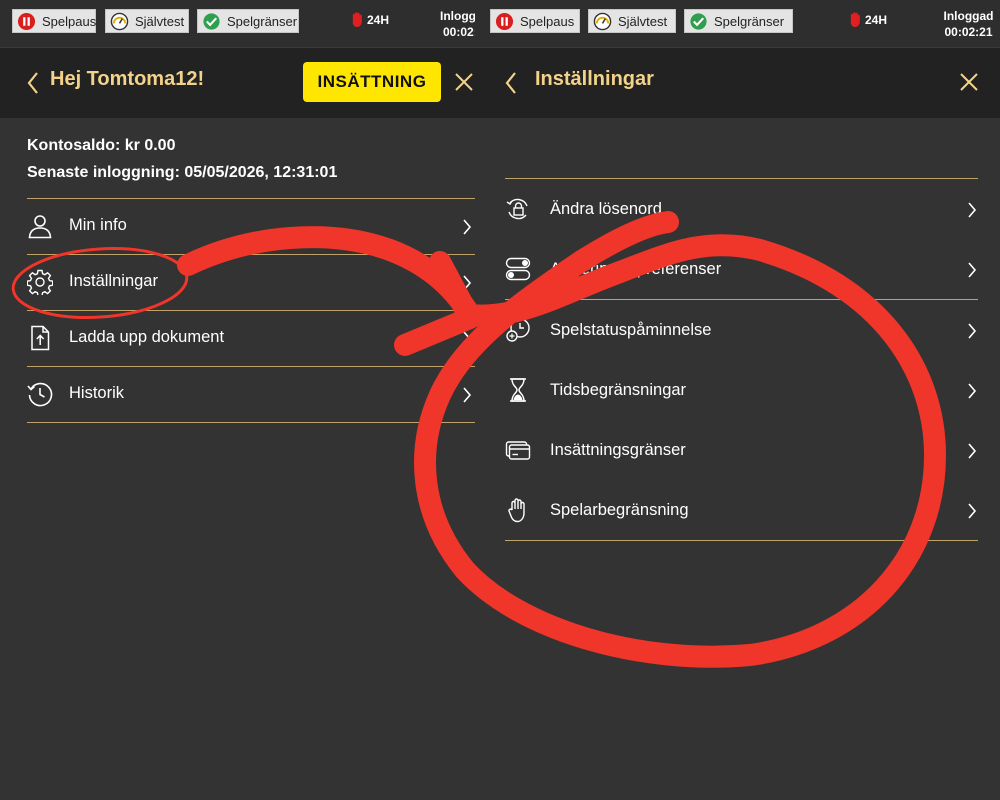 The height and width of the screenshot is (800, 1000). What do you see at coordinates (636, 269) in the screenshot?
I see `menu-item-label: Aviseringar/preferenser` at bounding box center [636, 269].